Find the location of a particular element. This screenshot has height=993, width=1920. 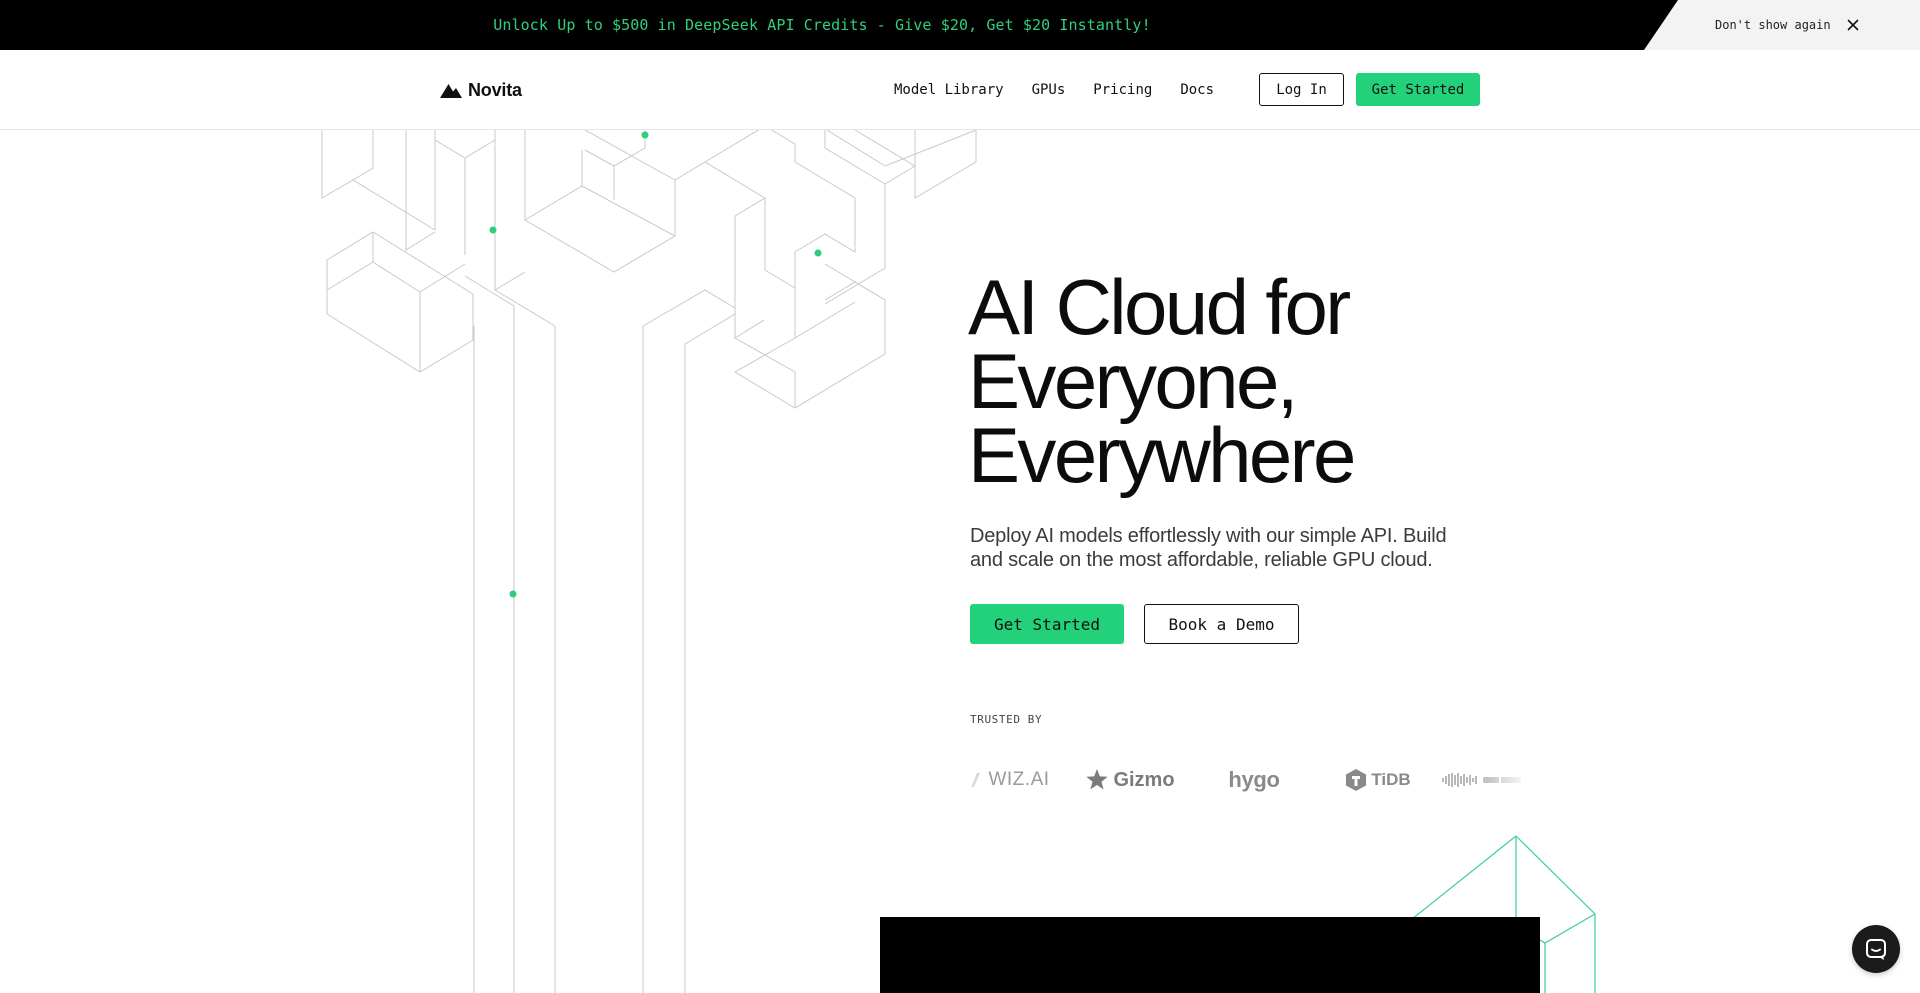

hero-title-line-1: AI Cloud for is located at coordinates (1159, 307).